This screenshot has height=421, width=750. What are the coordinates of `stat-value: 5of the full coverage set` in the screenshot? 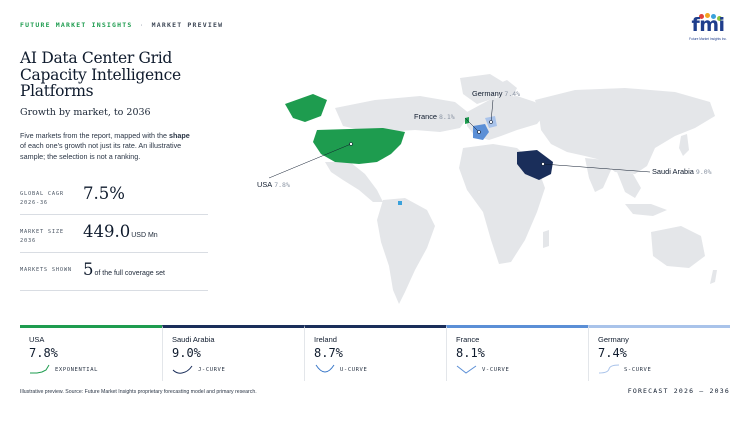 It's located at (124, 269).